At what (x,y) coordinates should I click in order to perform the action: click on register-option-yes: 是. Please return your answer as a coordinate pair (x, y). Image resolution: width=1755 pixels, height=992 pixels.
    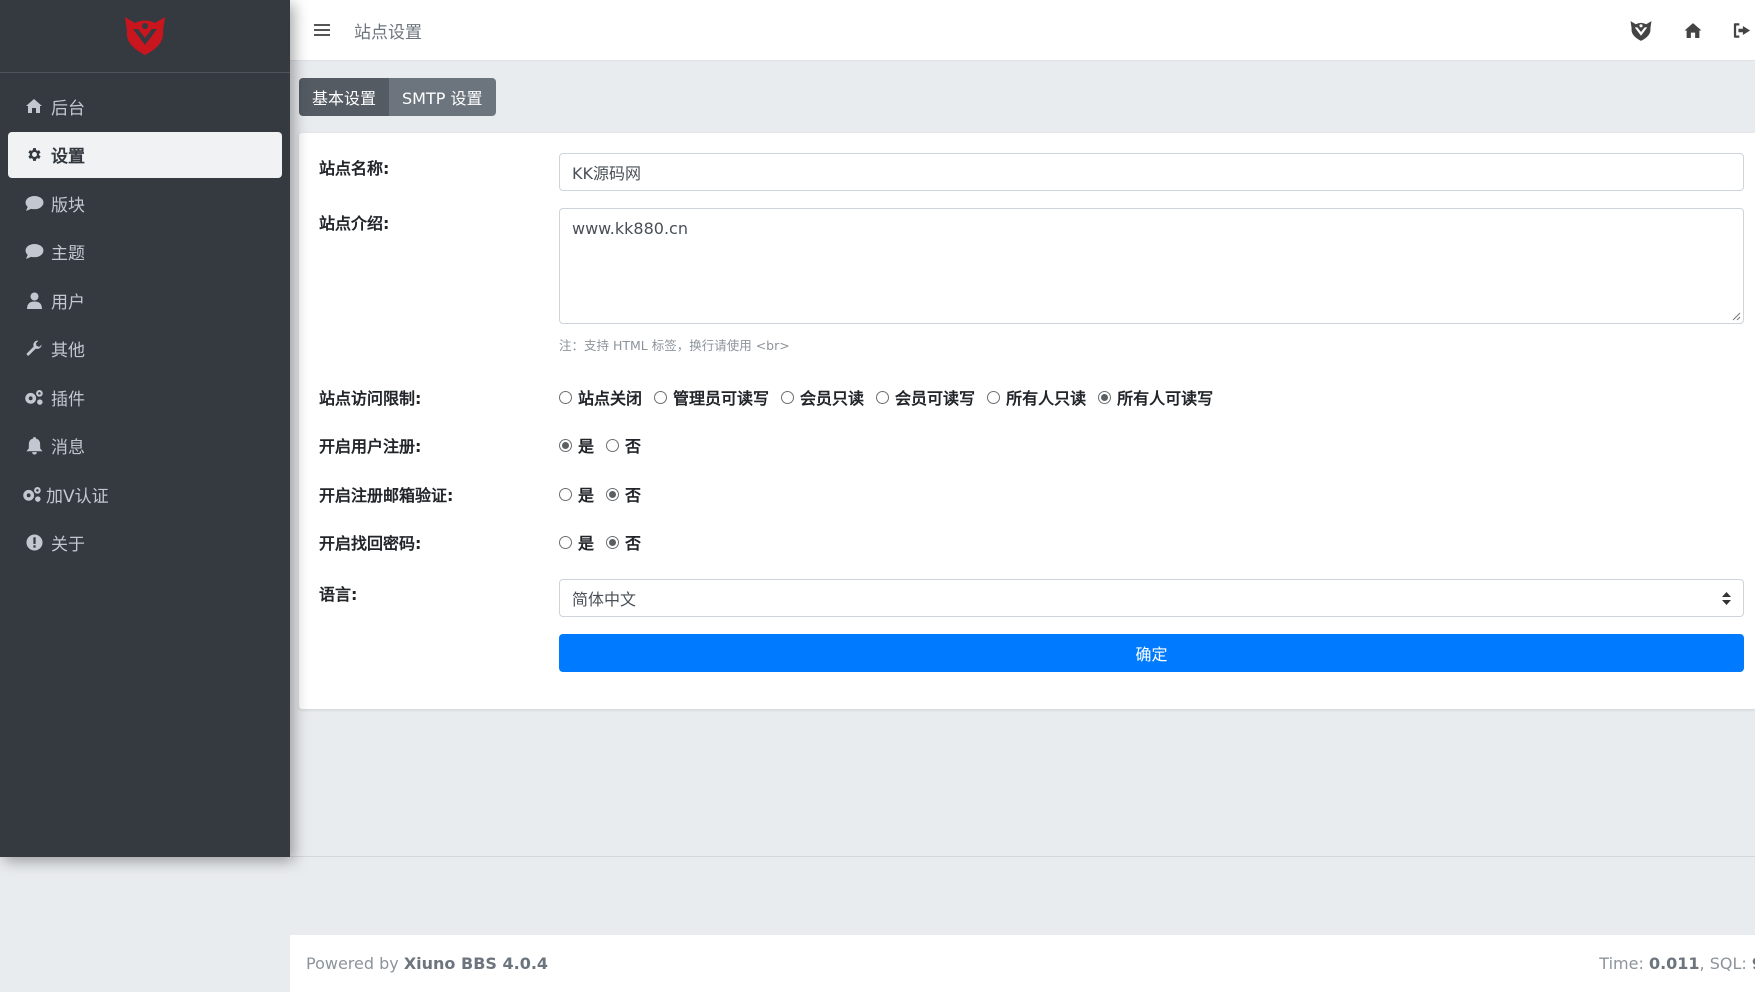
    Looking at the image, I should click on (576, 445).